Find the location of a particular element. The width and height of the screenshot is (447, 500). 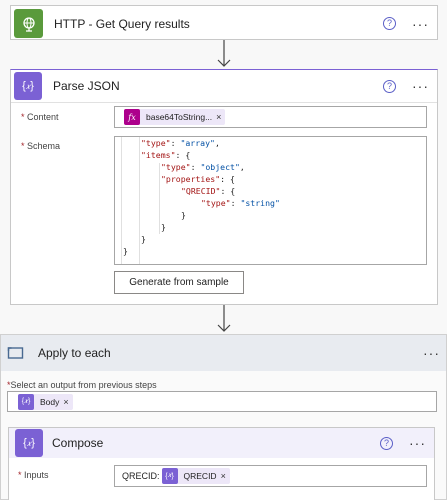

schema-line: "type": "string" is located at coordinates (240, 203).